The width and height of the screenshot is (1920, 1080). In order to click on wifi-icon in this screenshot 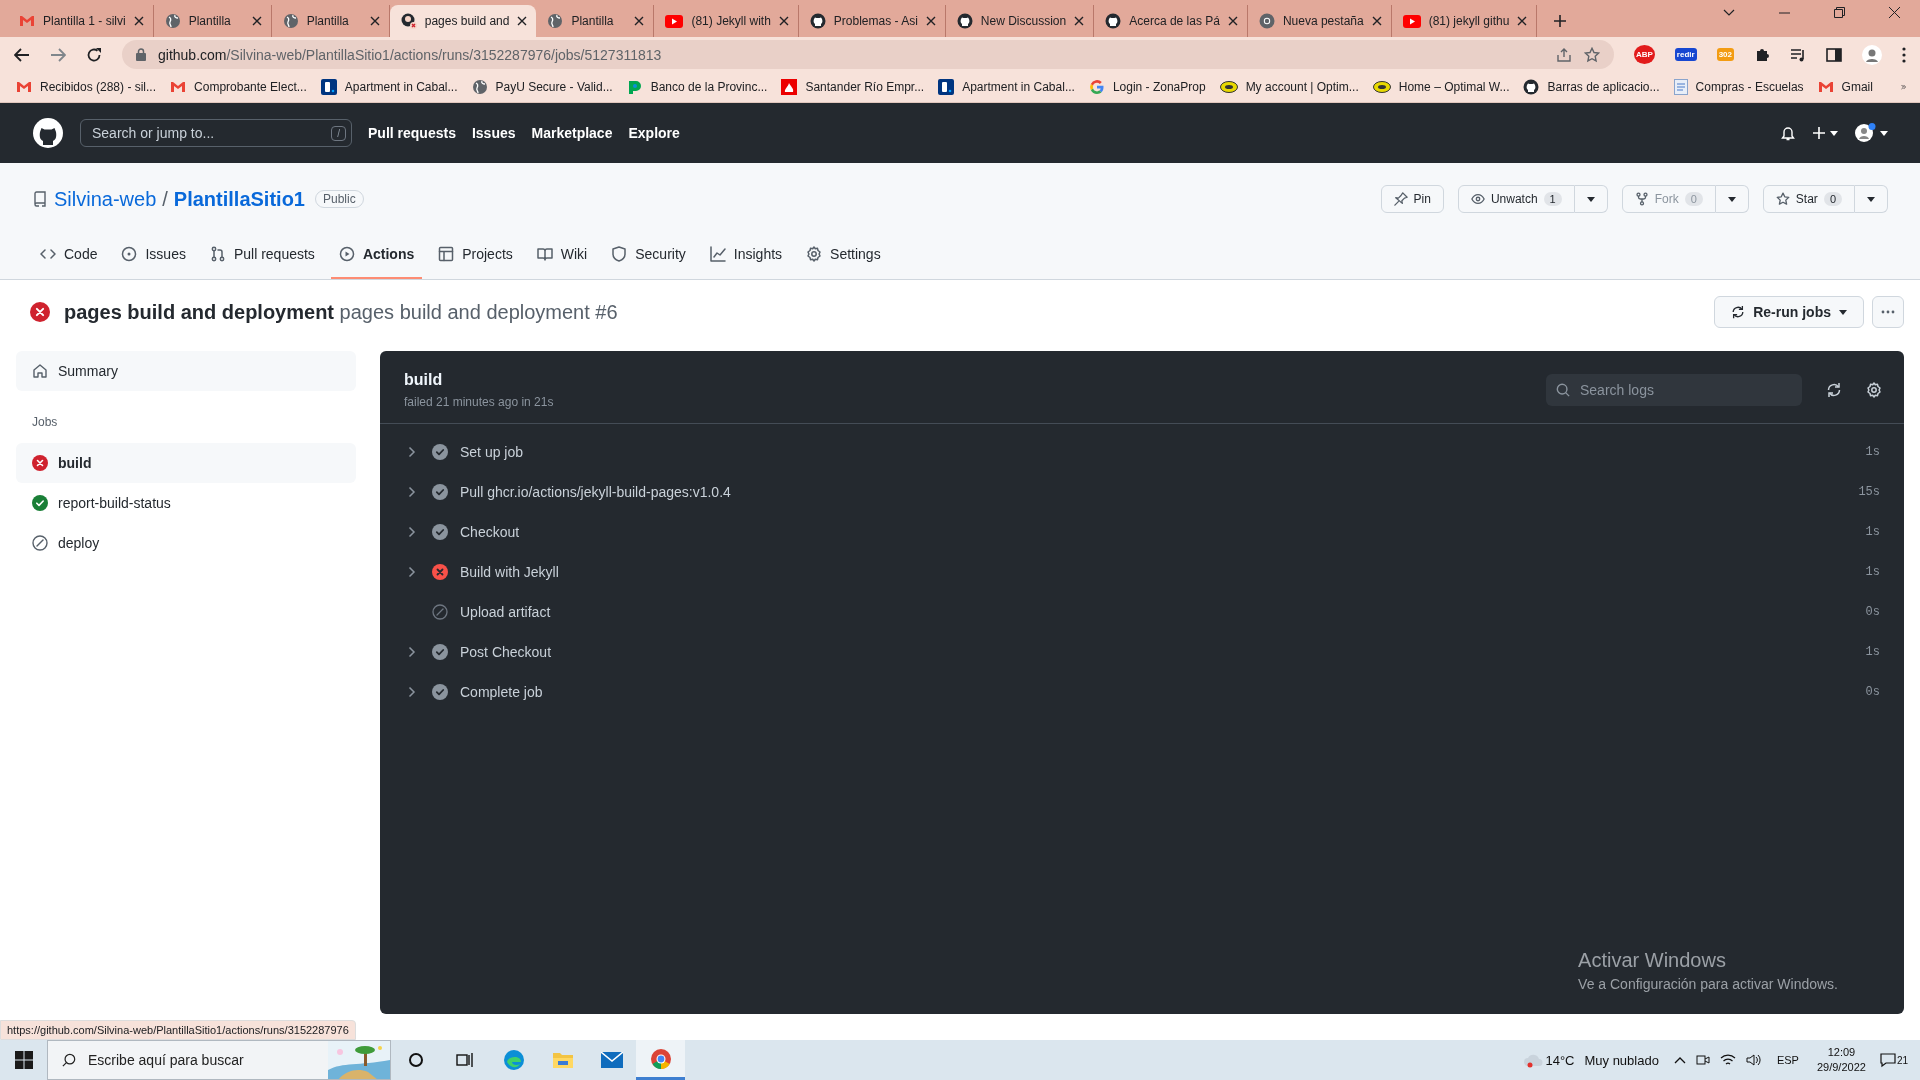, I will do `click(1727, 1060)`.